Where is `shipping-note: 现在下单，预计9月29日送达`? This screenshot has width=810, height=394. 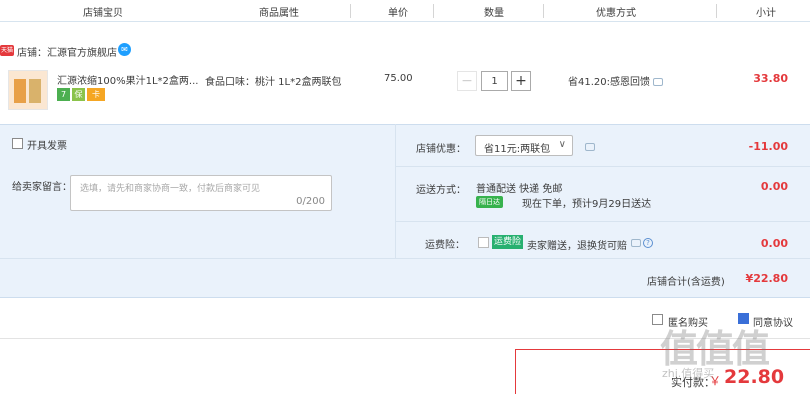 shipping-note: 现在下单，预计9月29日送达 is located at coordinates (587, 204).